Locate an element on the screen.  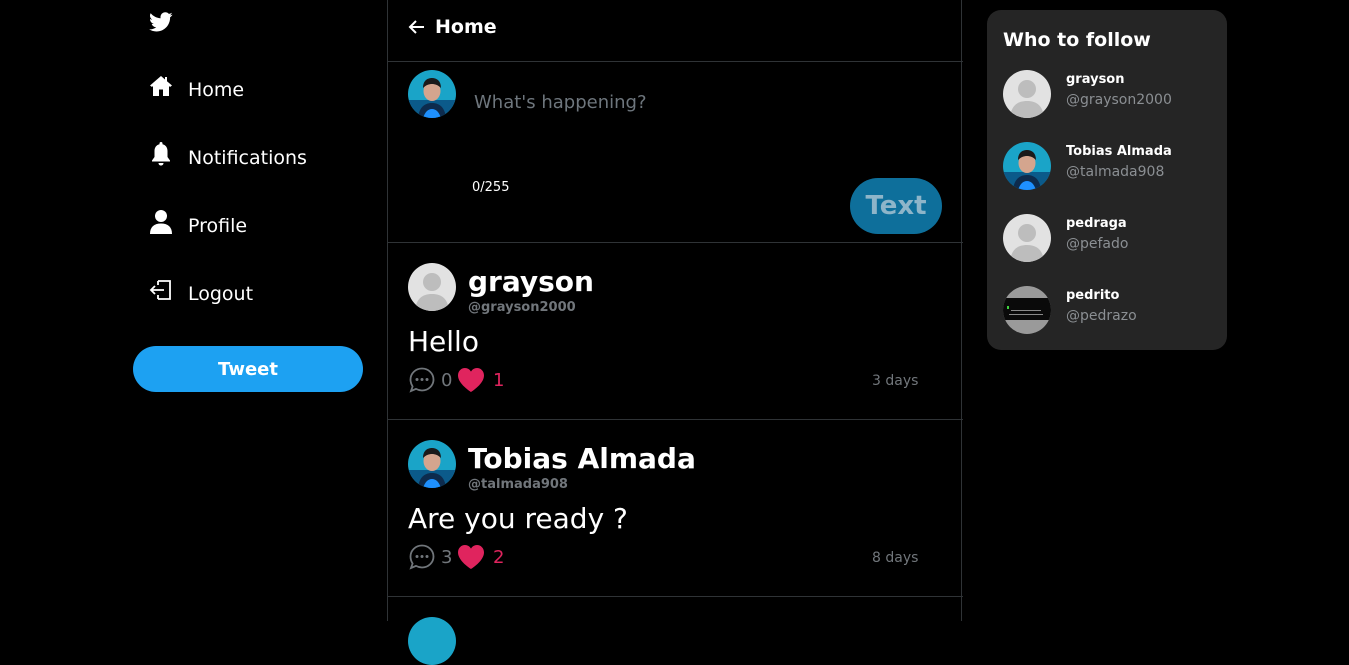
follow-handle: @pefado is located at coordinates (1097, 244).